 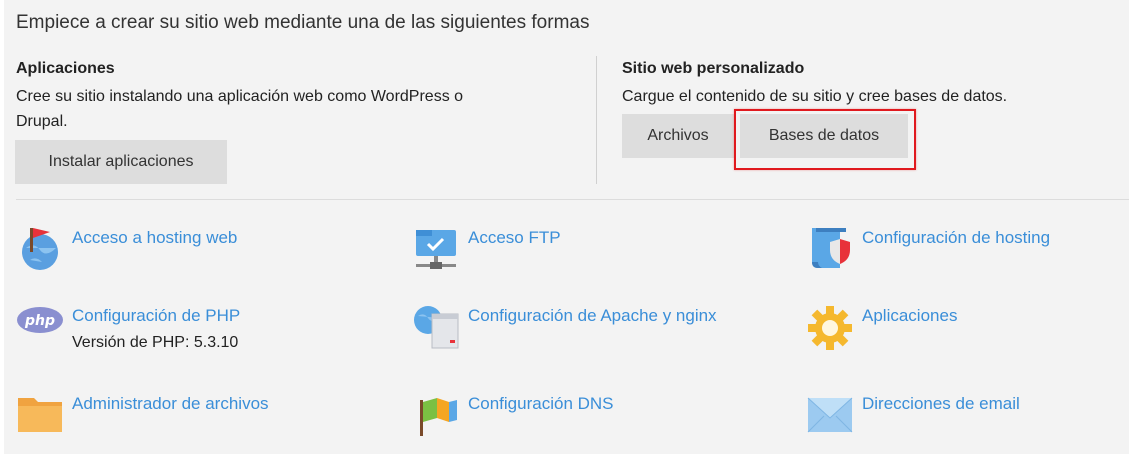 What do you see at coordinates (713, 68) in the screenshot?
I see `custom-section-title: Sitio web personalizado` at bounding box center [713, 68].